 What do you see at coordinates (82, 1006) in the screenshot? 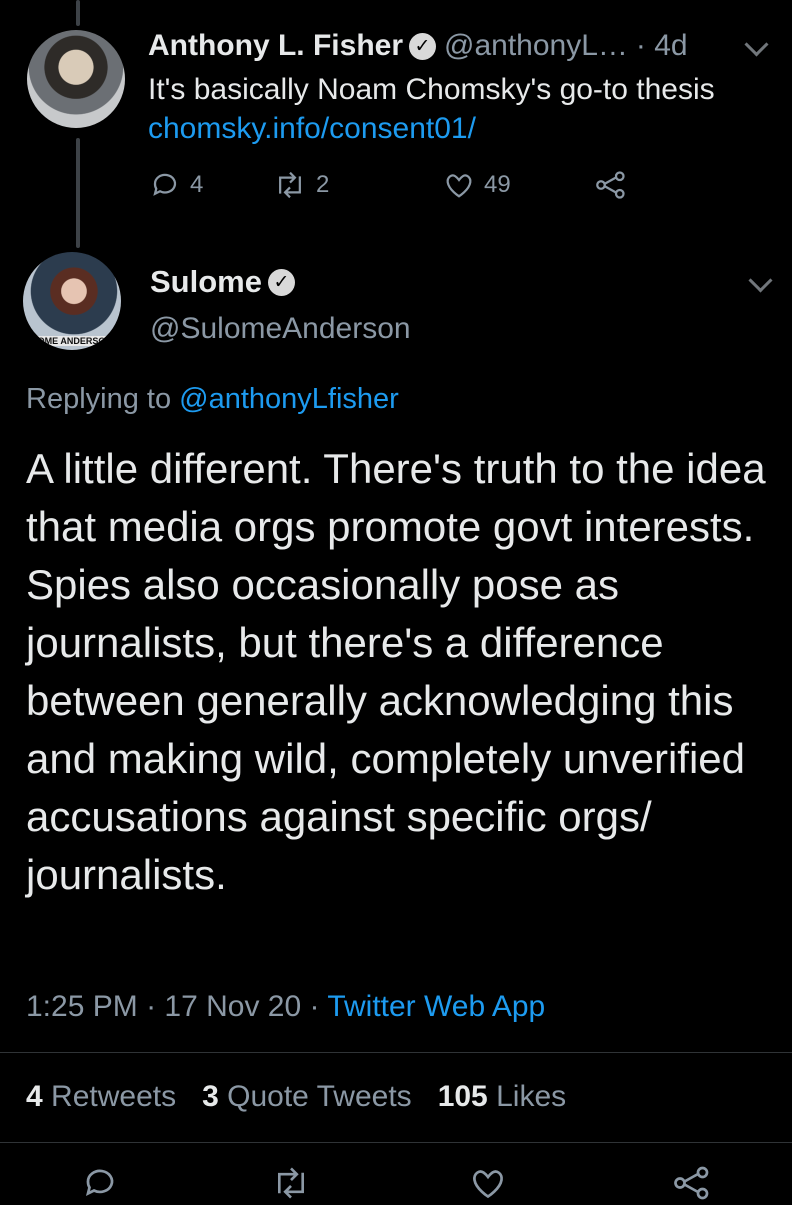
I see `tweet-time: 1:25 PM` at bounding box center [82, 1006].